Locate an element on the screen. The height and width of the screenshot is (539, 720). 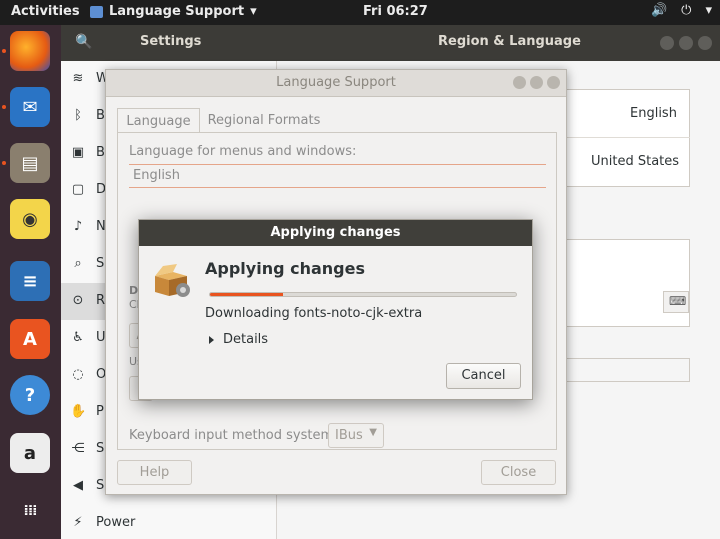
sidebar-item-label: R is located at coordinates (101, 300).